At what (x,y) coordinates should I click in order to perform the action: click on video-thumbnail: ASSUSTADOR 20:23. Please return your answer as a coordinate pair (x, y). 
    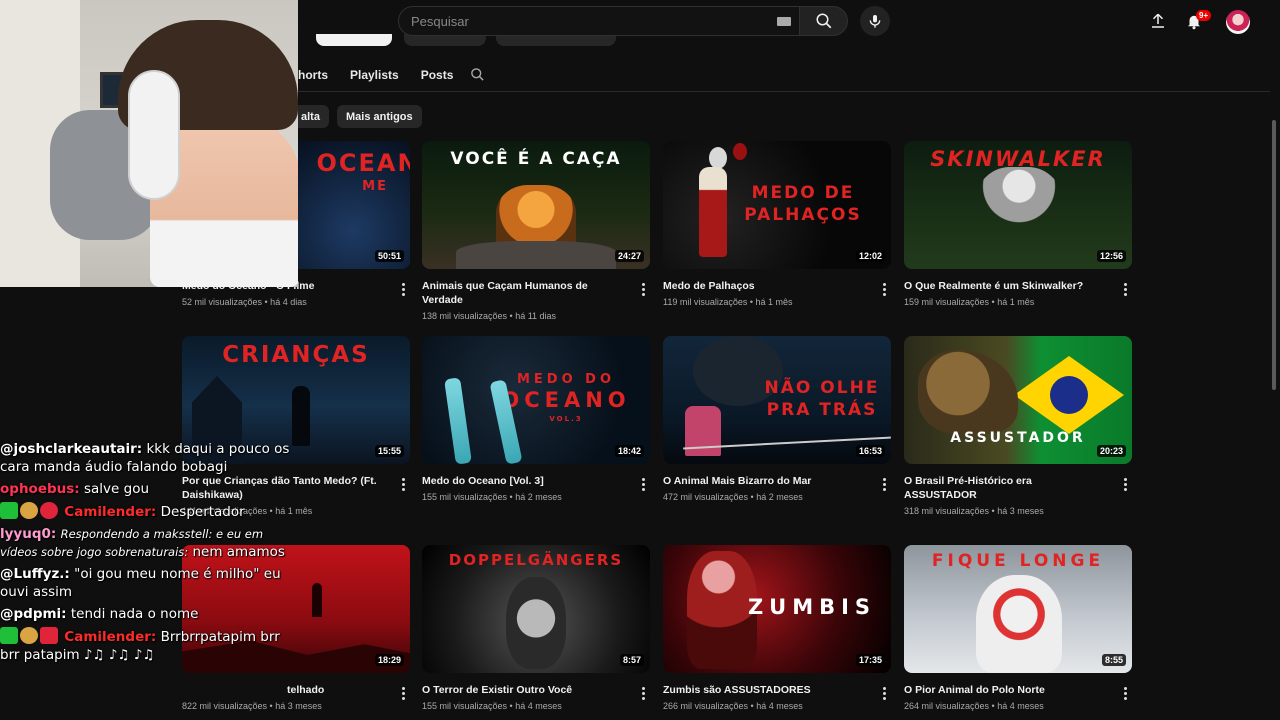
    Looking at the image, I should click on (1018, 400).